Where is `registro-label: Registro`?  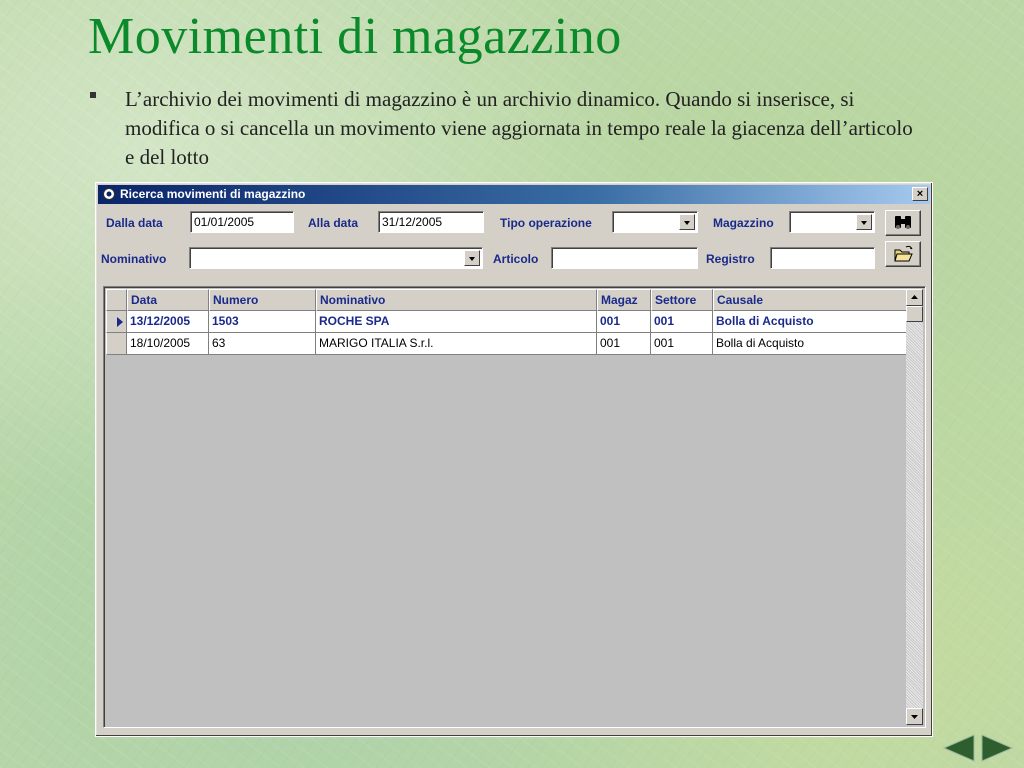
registro-label: Registro is located at coordinates (730, 259).